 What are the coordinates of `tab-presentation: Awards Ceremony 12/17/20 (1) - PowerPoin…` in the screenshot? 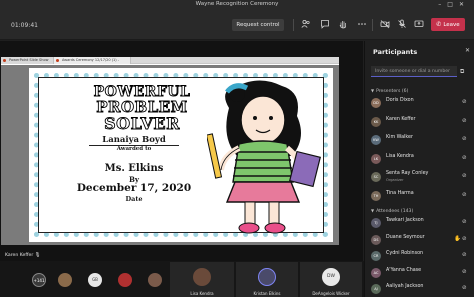 It's located at (92, 63).